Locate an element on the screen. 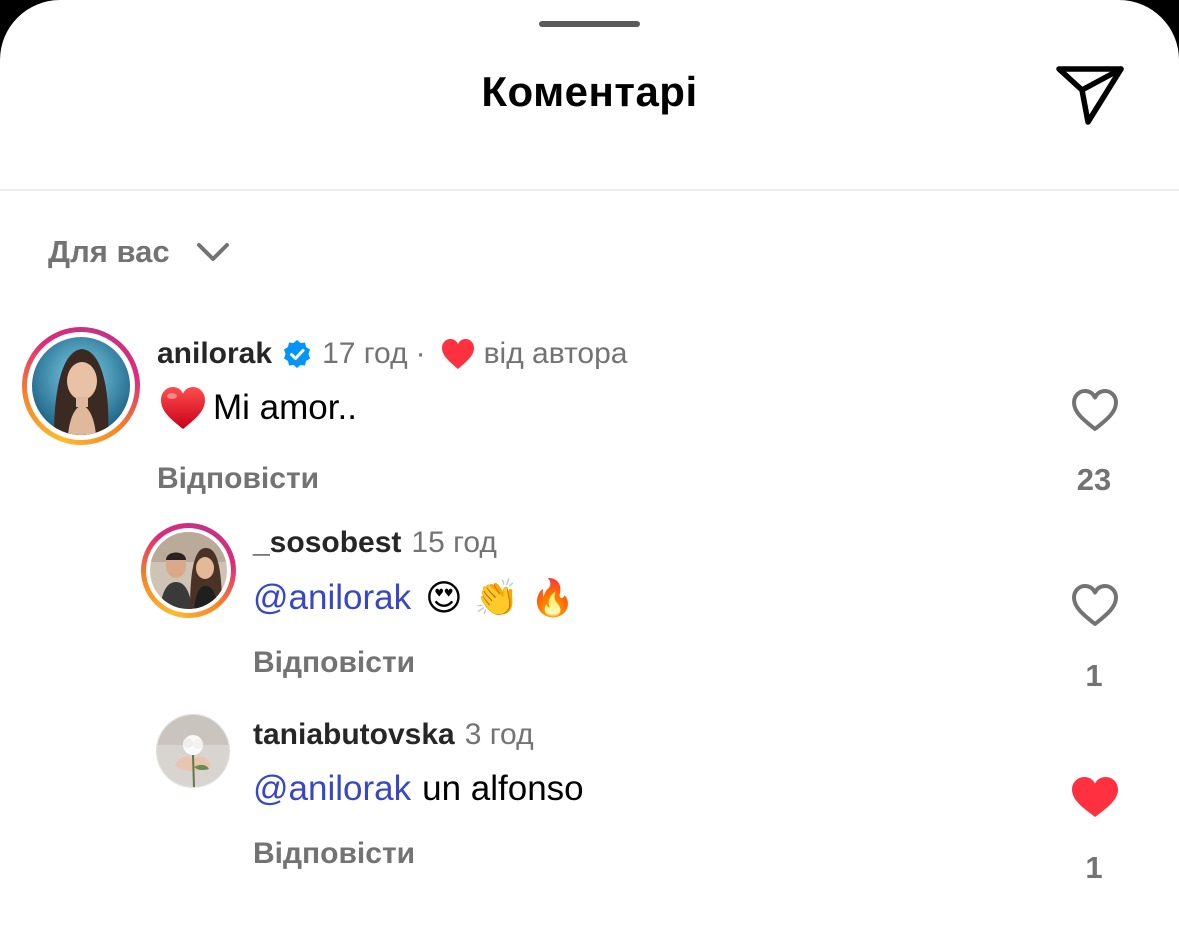 The width and height of the screenshot is (1179, 940). comment-username: taniabutovska is located at coordinates (354, 735).